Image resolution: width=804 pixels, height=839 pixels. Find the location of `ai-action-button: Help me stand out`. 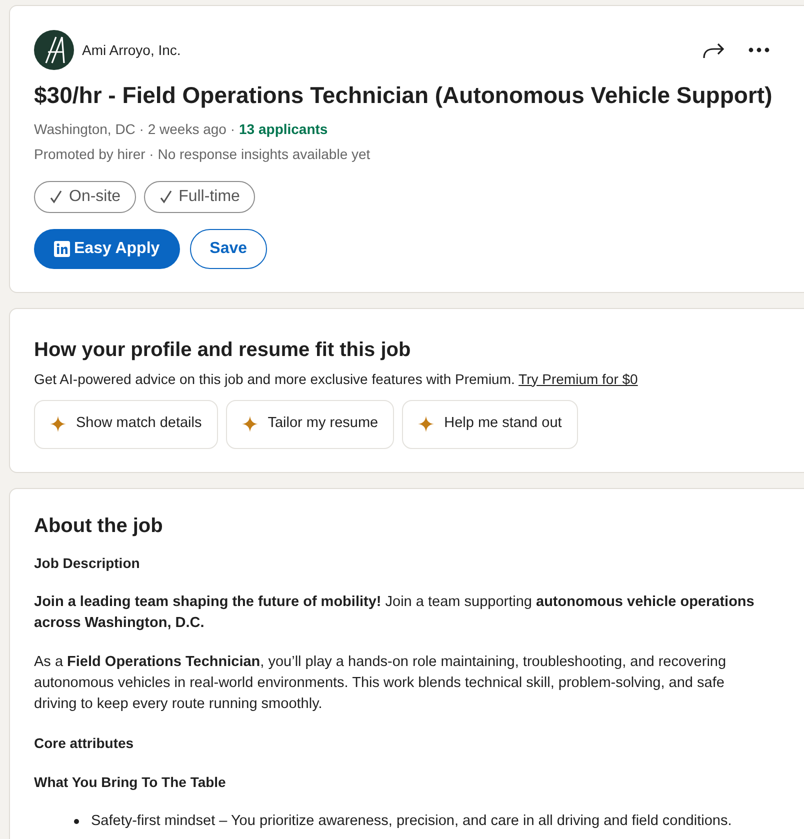

ai-action-button: Help me stand out is located at coordinates (490, 424).